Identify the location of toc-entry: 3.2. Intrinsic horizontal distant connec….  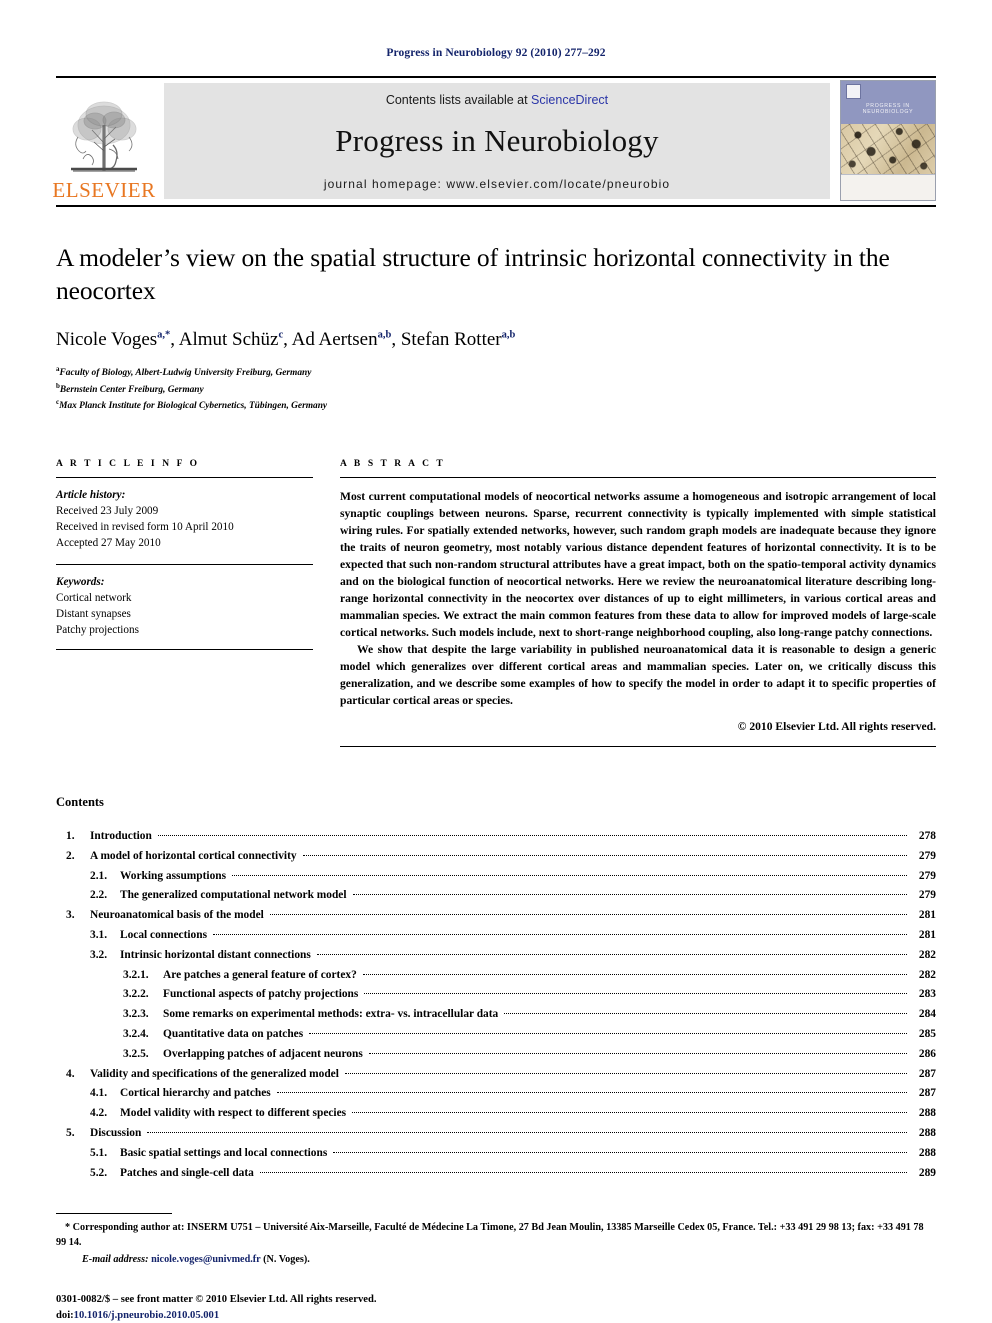
(496, 955).